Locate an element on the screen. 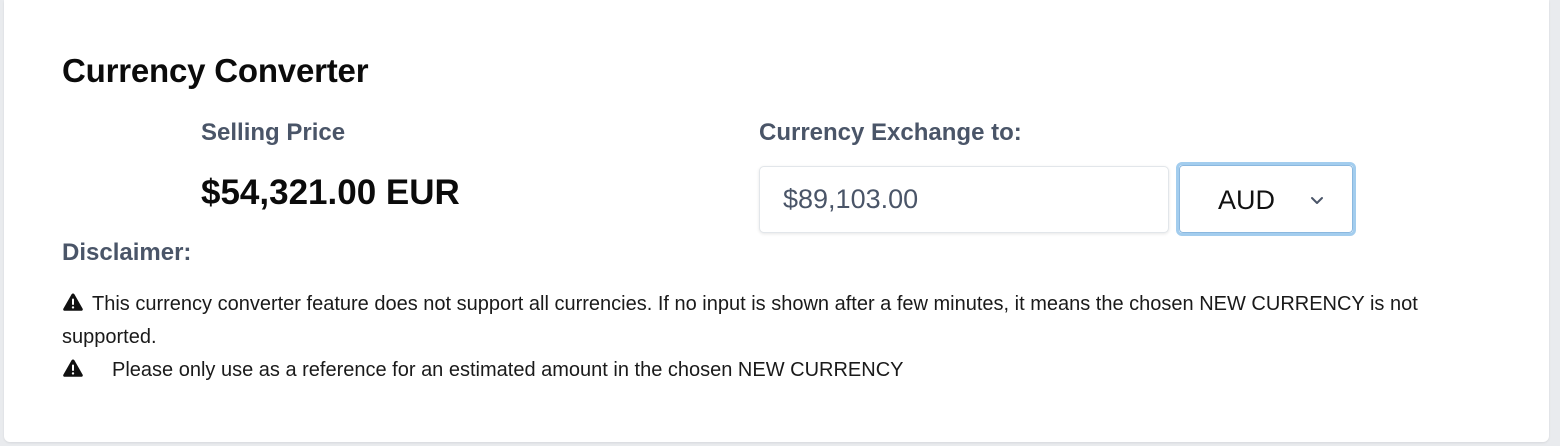 Image resolution: width=1560 pixels, height=446 pixels. selling-price-label: Selling Price is located at coordinates (273, 132).